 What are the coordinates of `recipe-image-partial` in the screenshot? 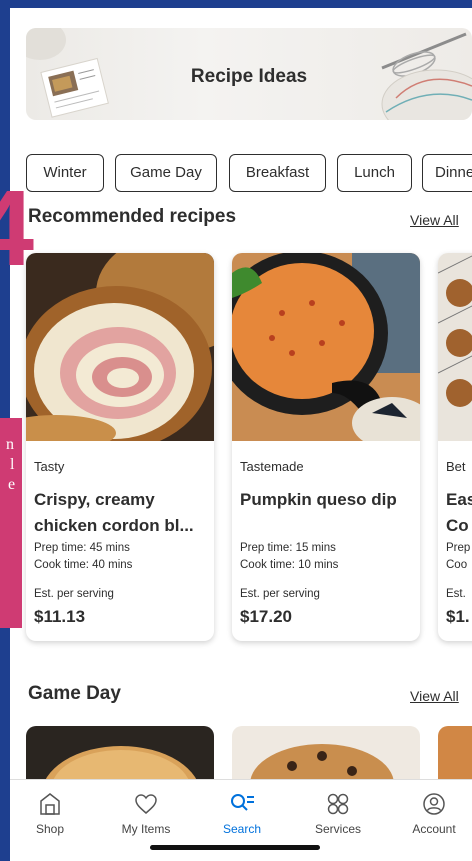 It's located at (455, 347).